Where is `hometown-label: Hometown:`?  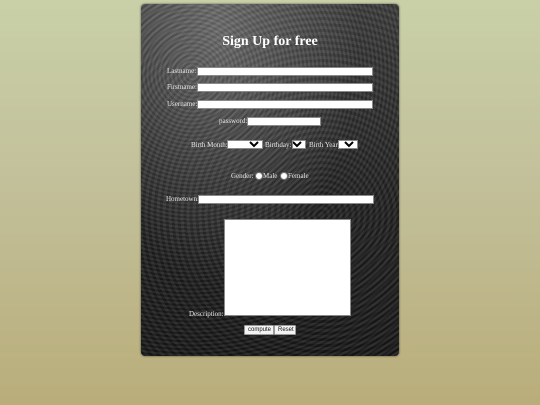 hometown-label: Hometown: is located at coordinates (183, 199).